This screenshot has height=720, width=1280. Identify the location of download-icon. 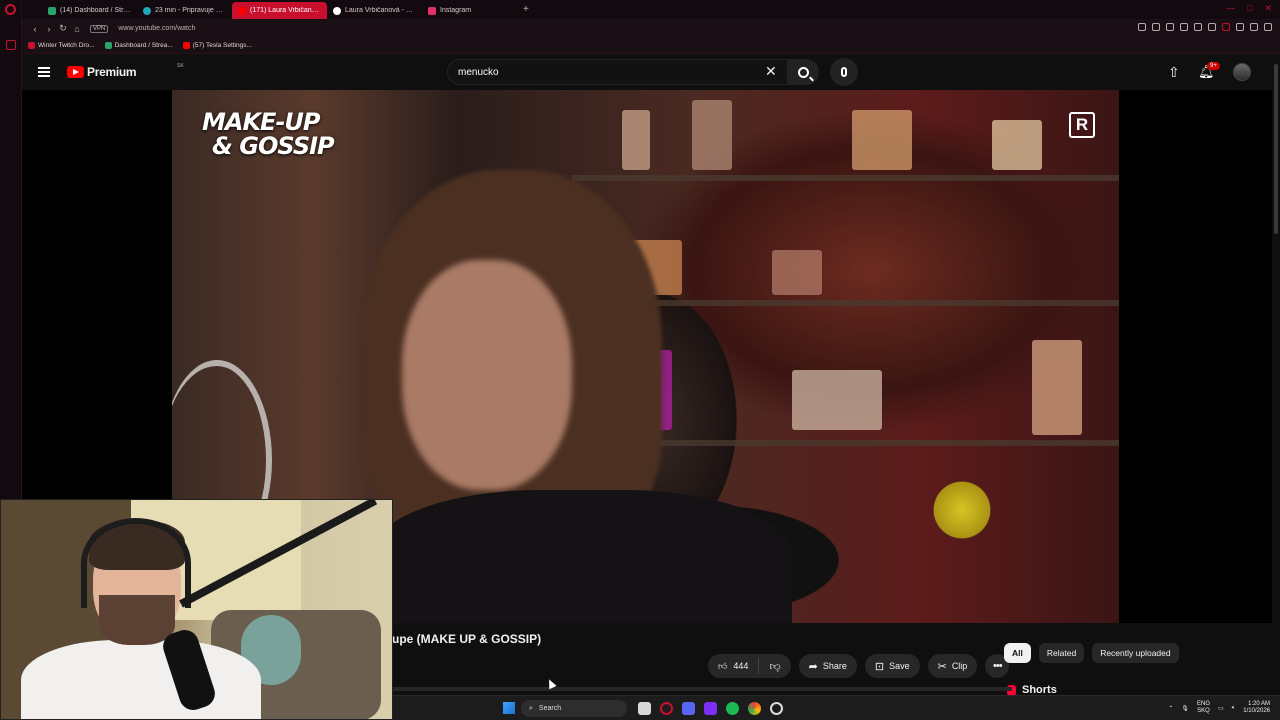
(1254, 27).